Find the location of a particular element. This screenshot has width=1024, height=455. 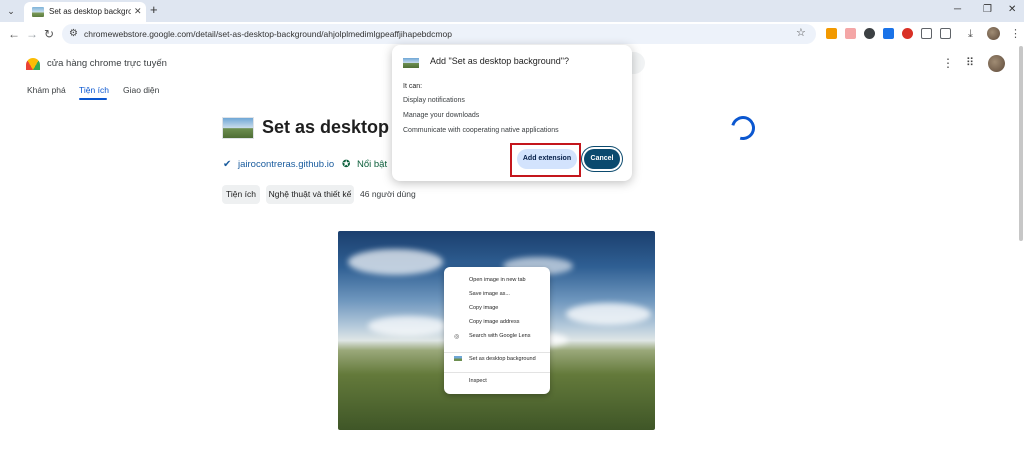

ctx-inspect: Inspect is located at coordinates (478, 381).